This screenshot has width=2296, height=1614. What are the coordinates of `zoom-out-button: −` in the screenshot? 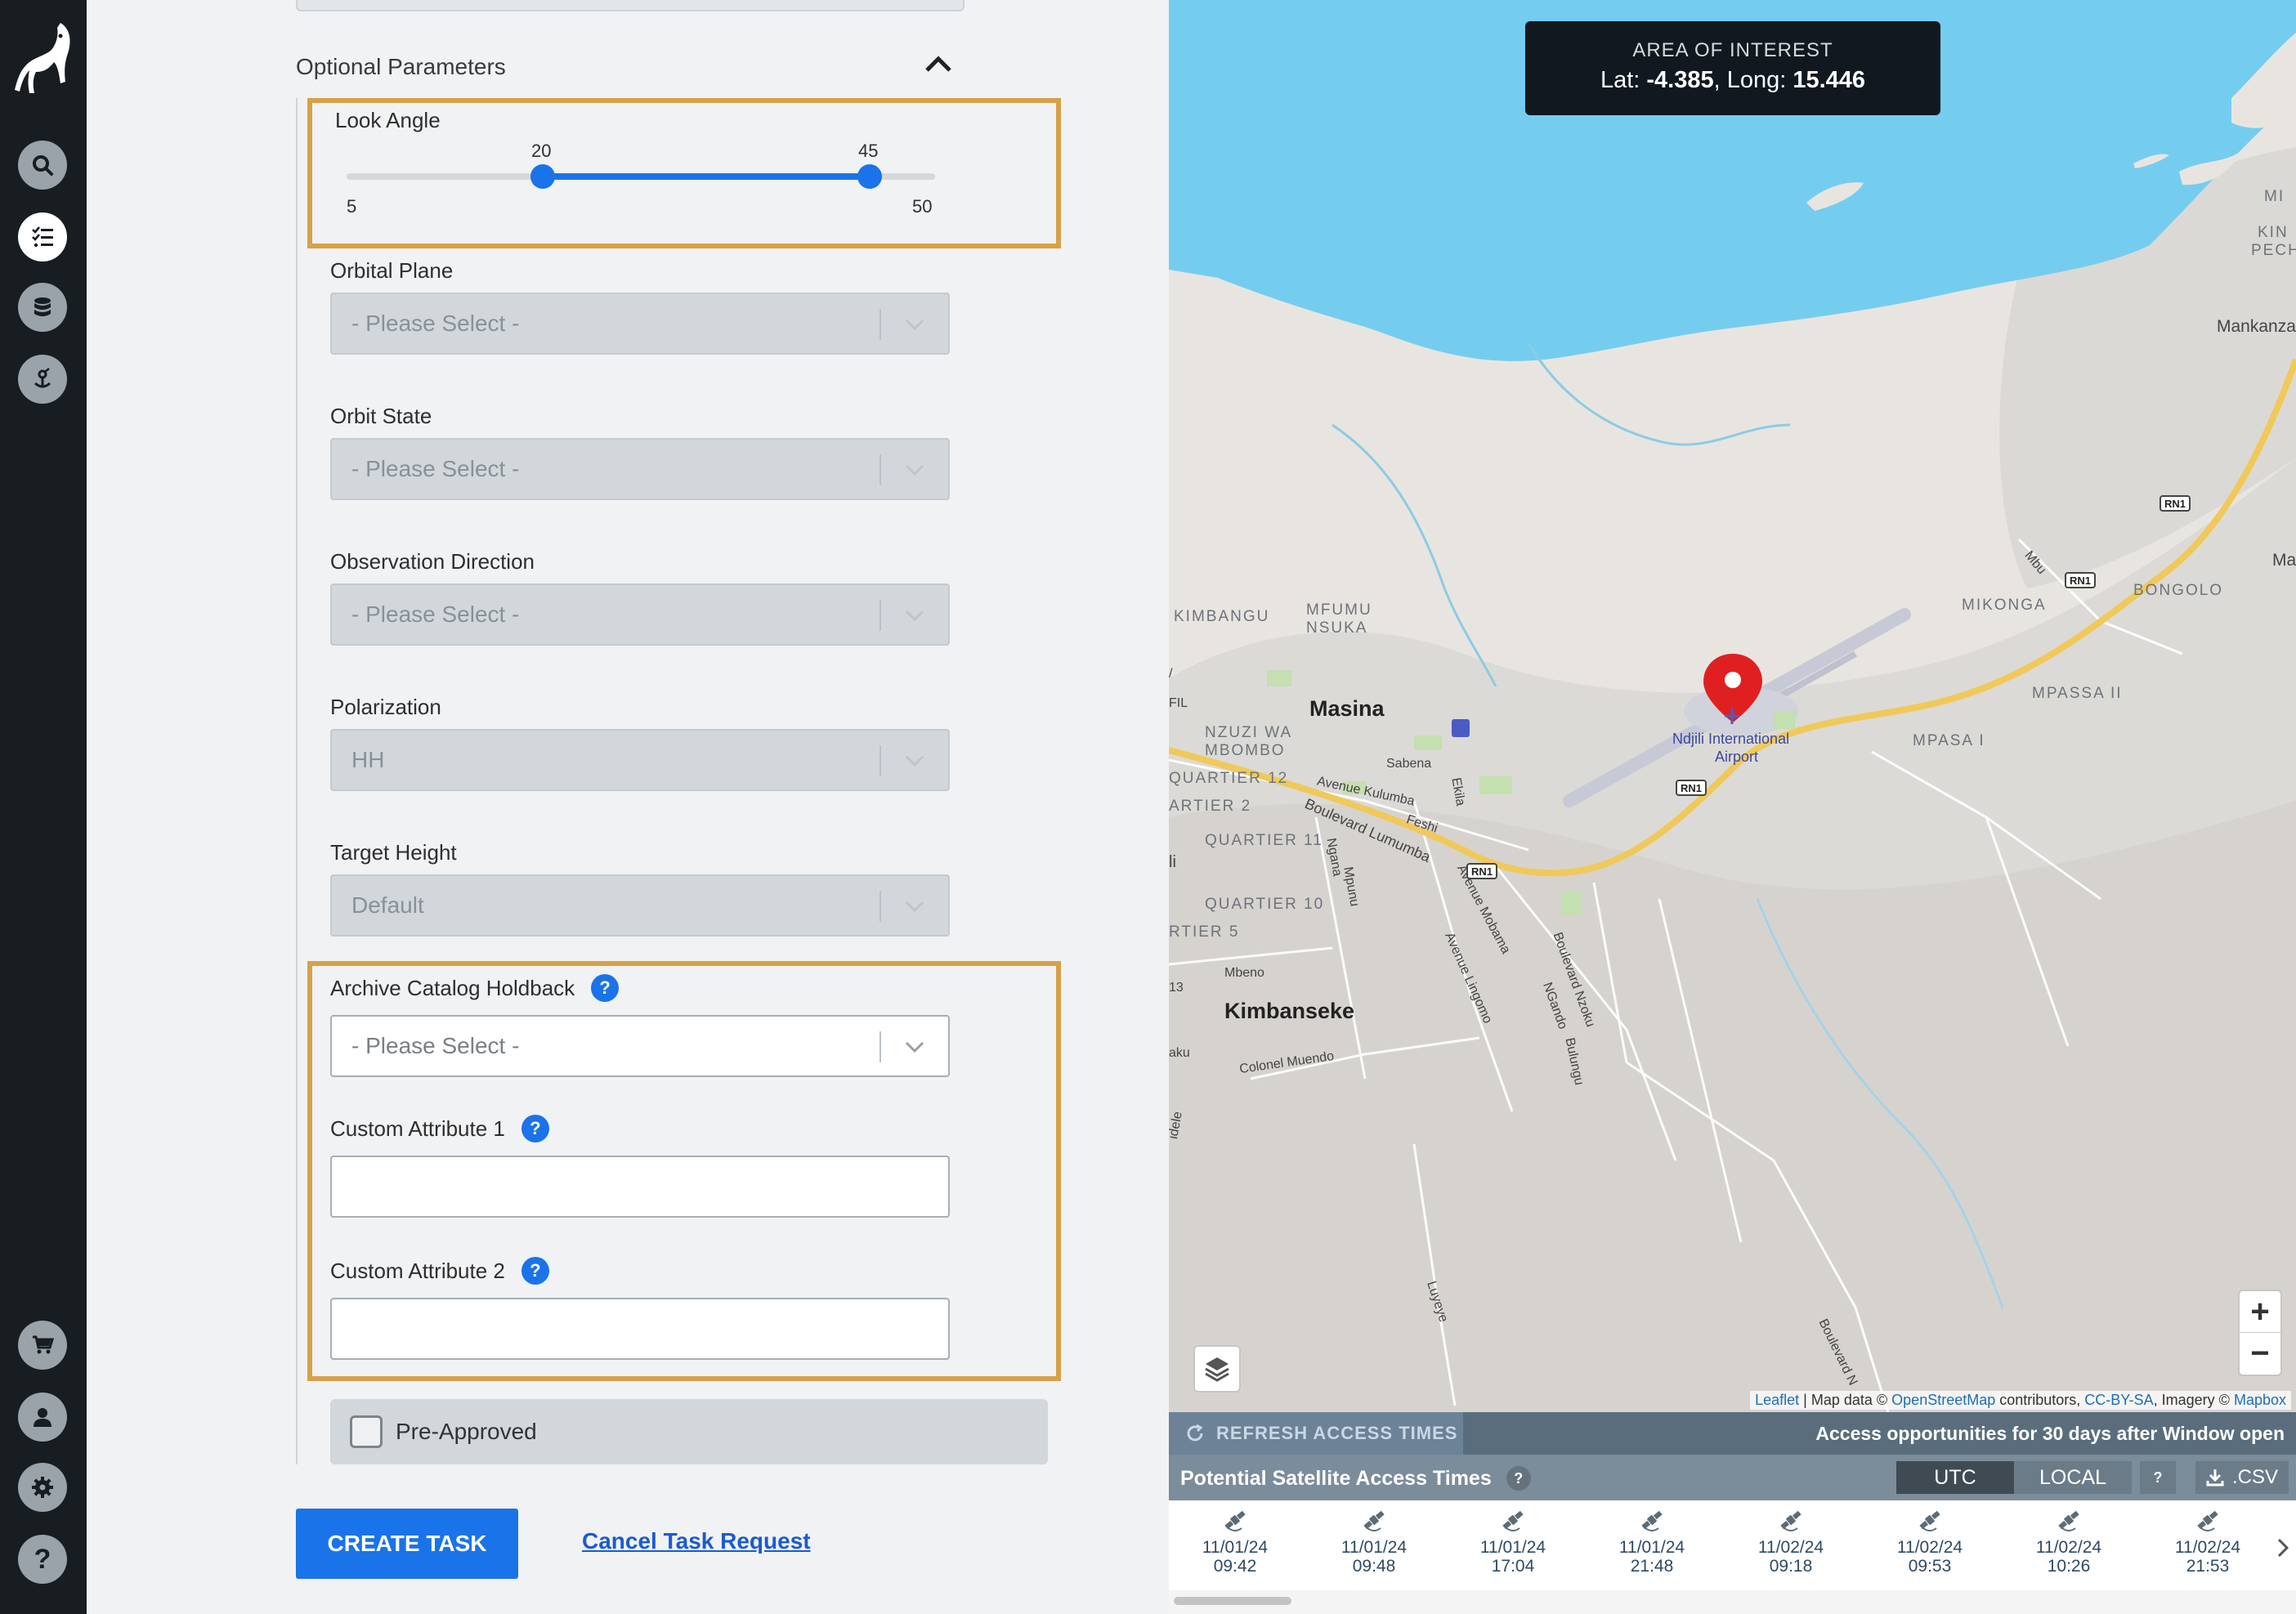 It's located at (2260, 1354).